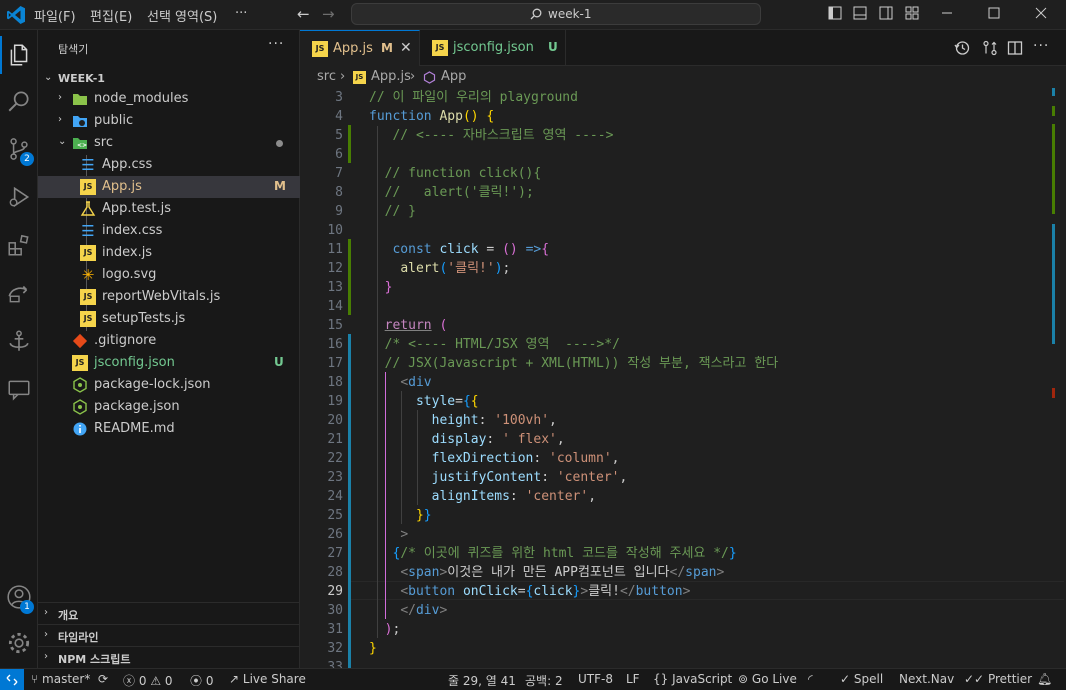 The width and height of the screenshot is (1066, 690). I want to click on encoding: UTF-8, so click(595, 679).